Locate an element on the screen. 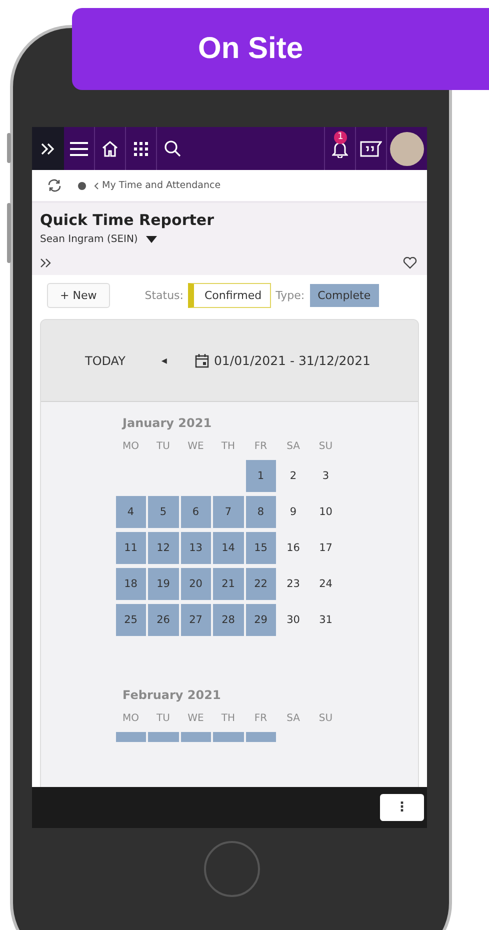  day-cell: 11 is located at coordinates (131, 548).